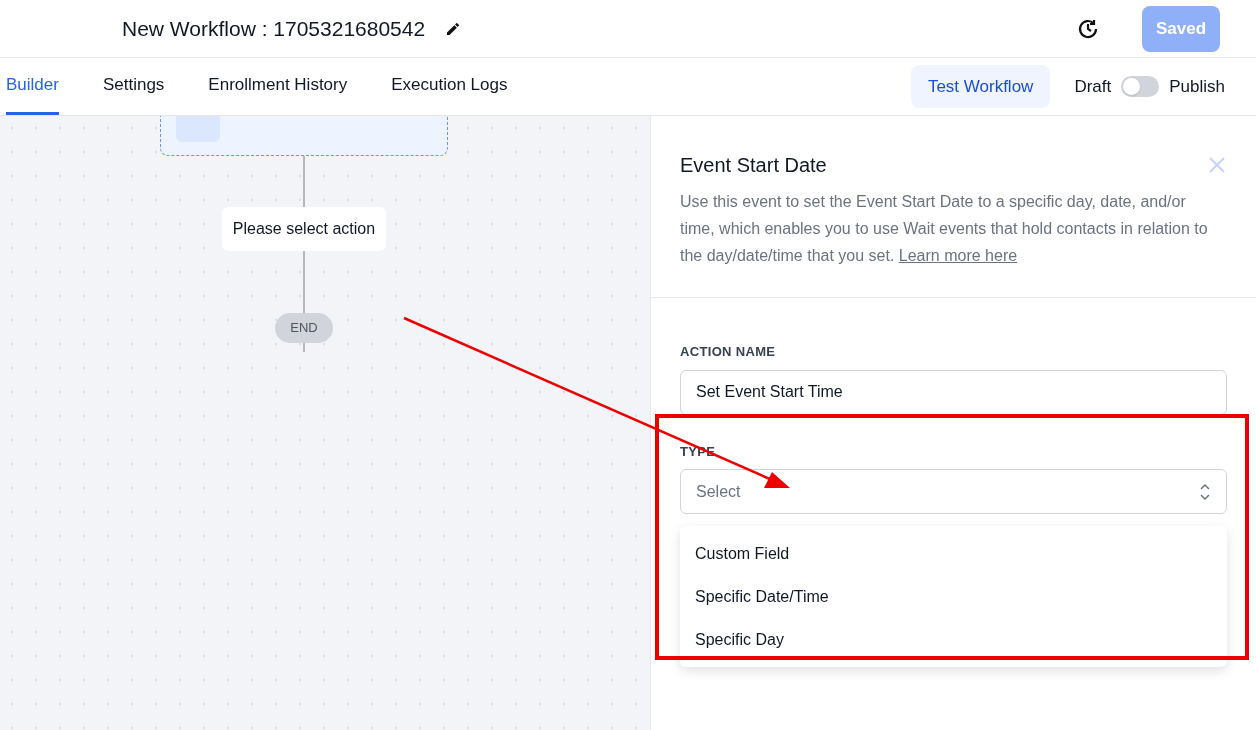 The height and width of the screenshot is (730, 1256). Describe the element at coordinates (1093, 86) in the screenshot. I see `toggle-label: Draft` at that location.